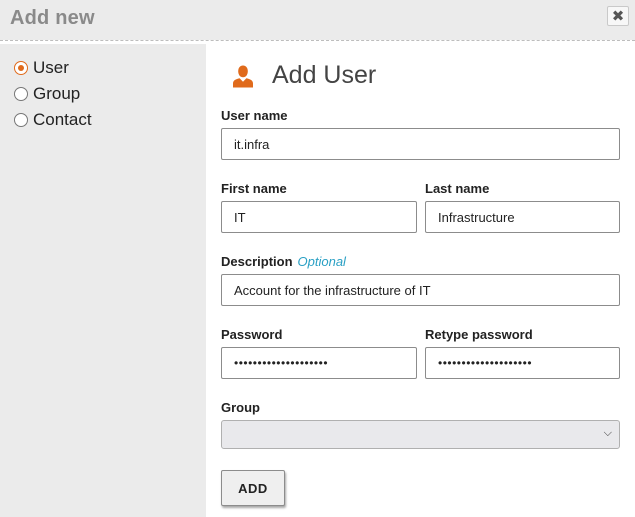  I want to click on title-divider, so click(317, 40).